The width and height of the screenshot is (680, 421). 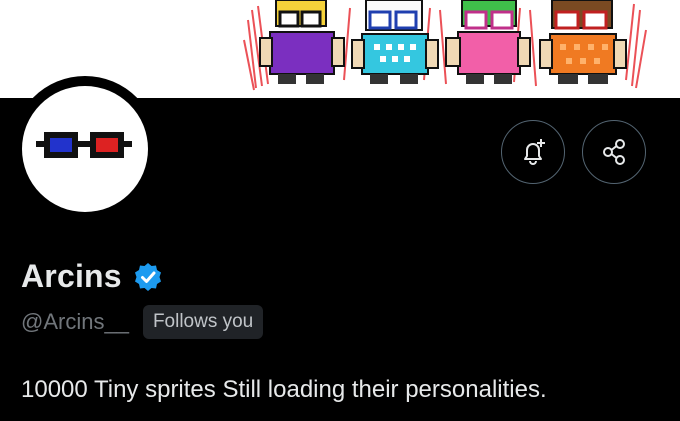 I want to click on profile-avatar, so click(x=85, y=149).